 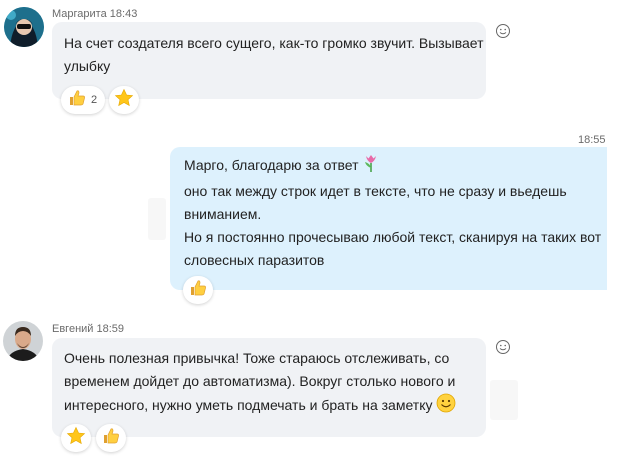 I want to click on author-name: Евгений, so click(x=72, y=329).